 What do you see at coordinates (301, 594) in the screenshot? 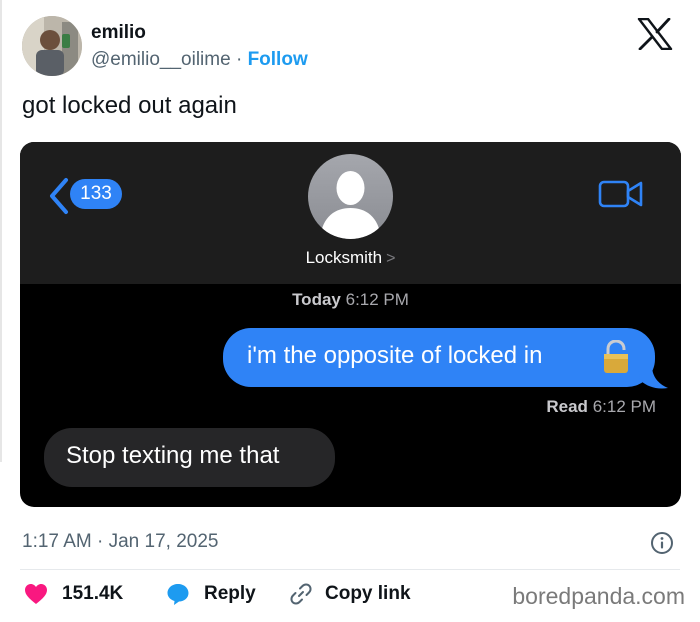
I see `link-icon` at bounding box center [301, 594].